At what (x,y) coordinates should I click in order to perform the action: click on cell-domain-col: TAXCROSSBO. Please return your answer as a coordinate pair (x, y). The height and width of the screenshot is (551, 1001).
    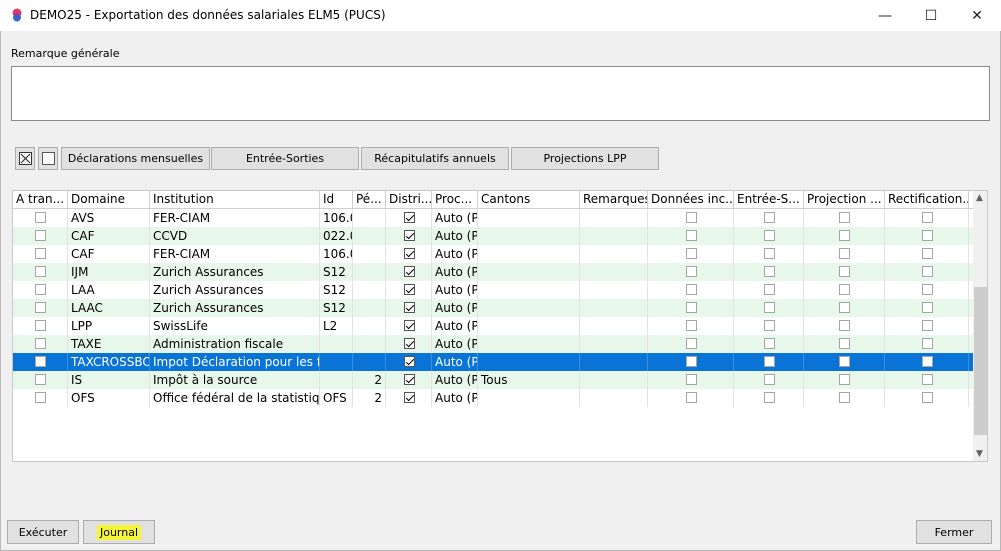
    Looking at the image, I should click on (109, 362).